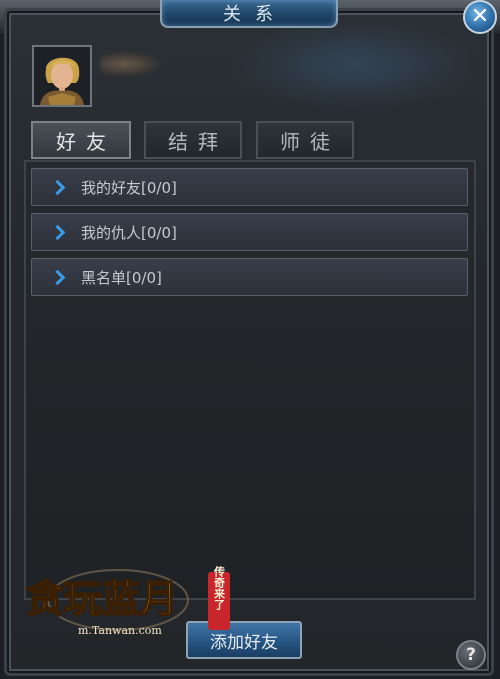 This screenshot has height=679, width=500. I want to click on list-item-my-friends: 我的好友[0/0], so click(249, 187).